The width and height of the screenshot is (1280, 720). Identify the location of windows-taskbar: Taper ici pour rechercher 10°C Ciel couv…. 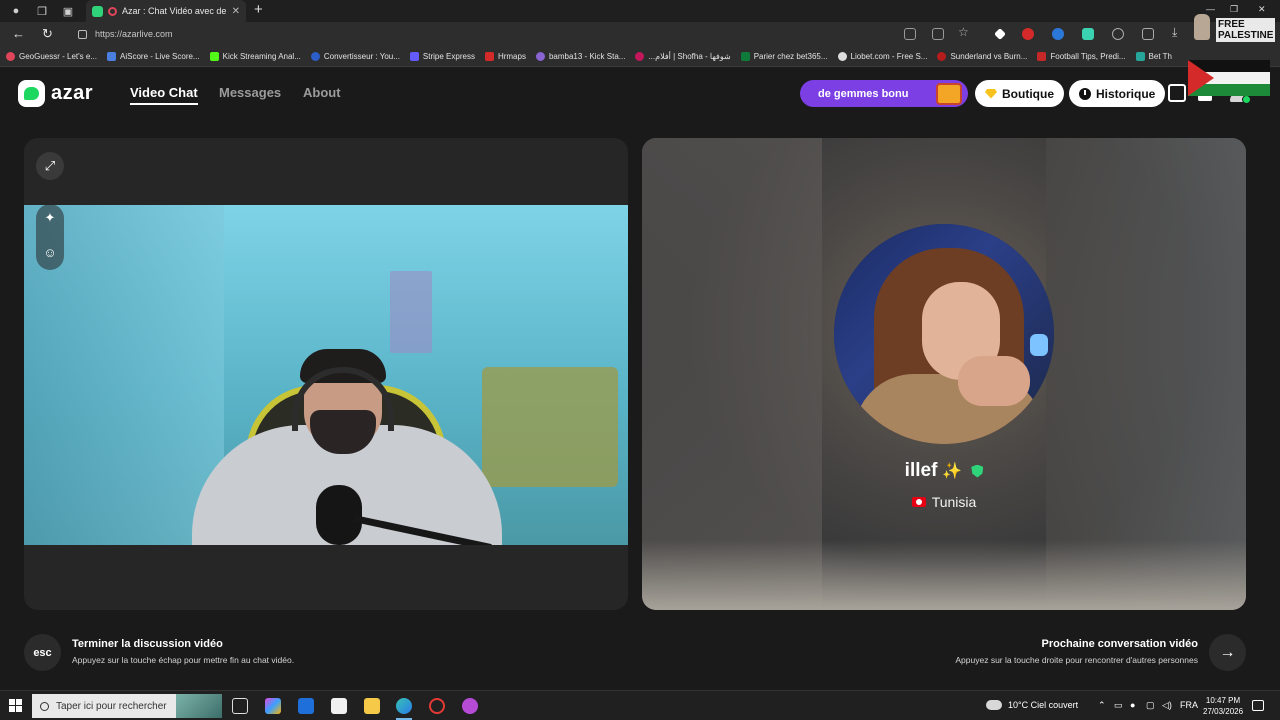
(640, 705).